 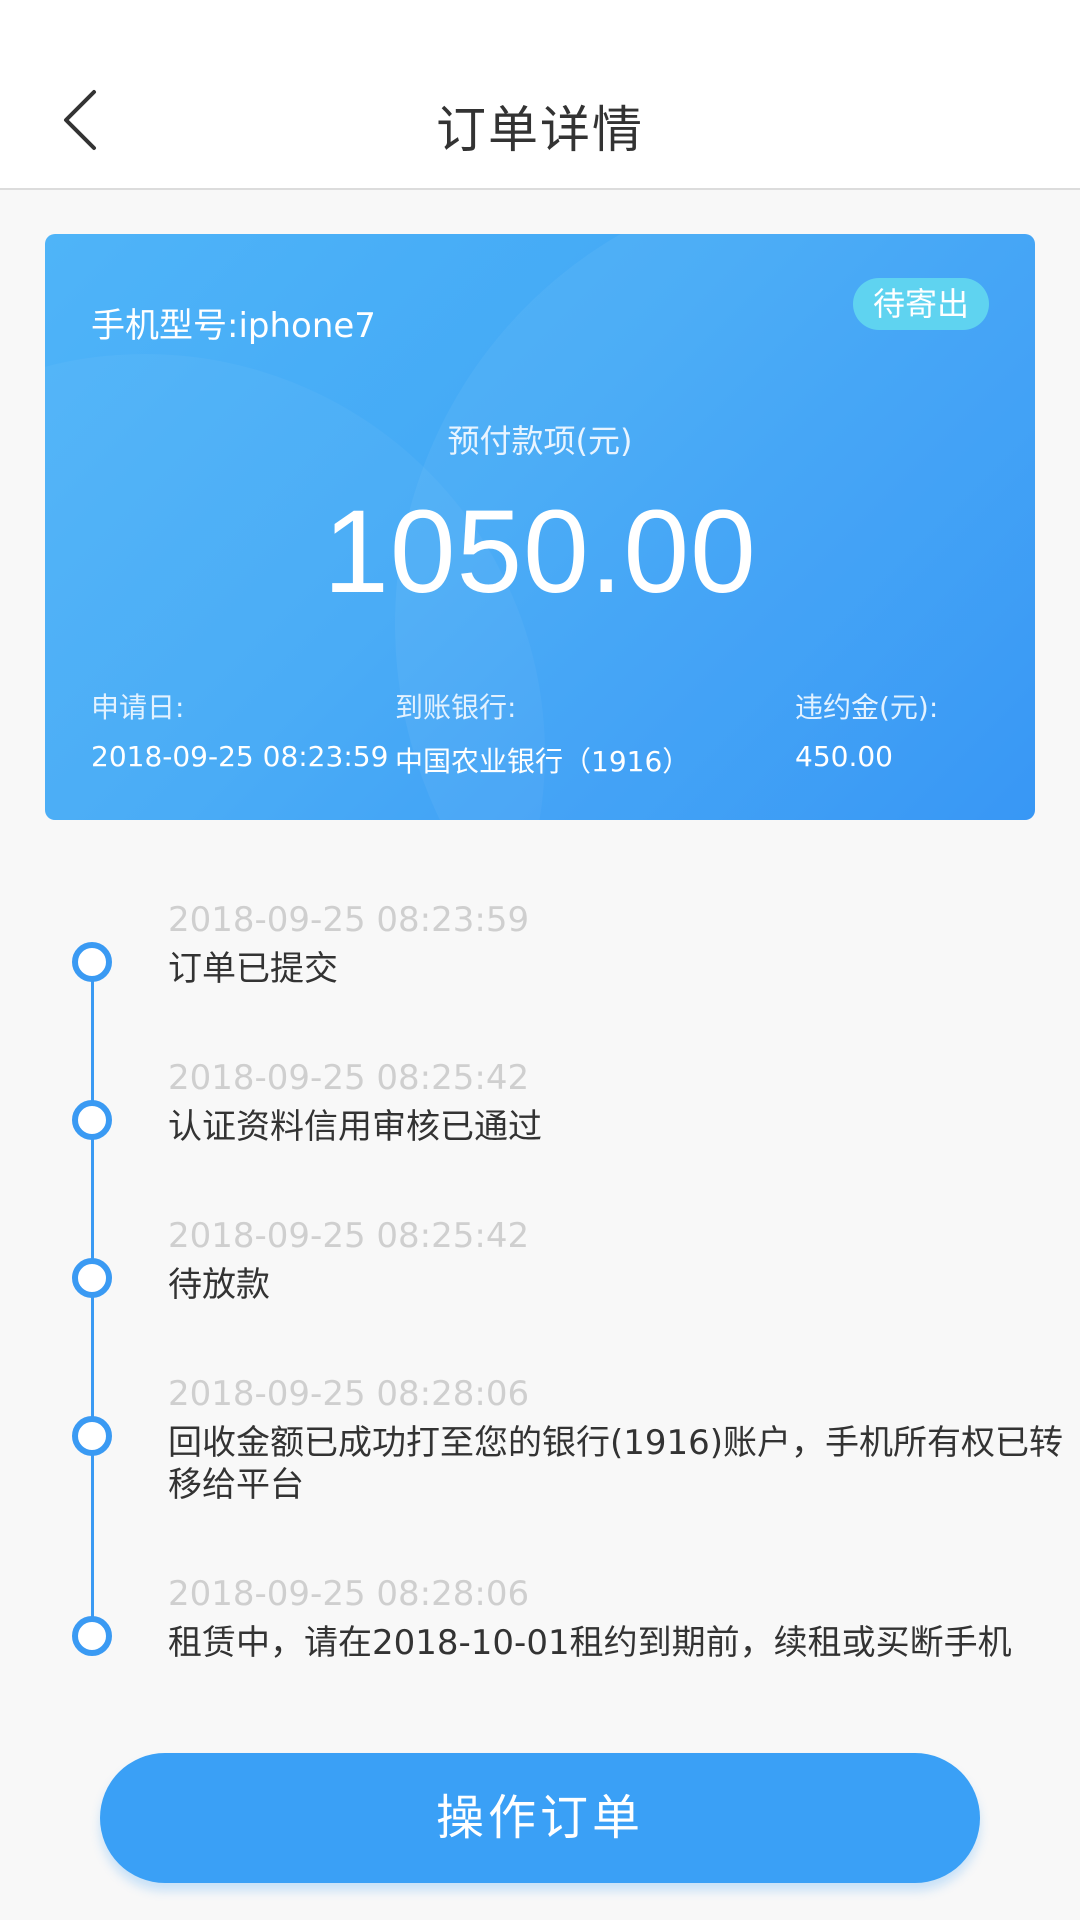 I want to click on apply-date-block: 申请日: 2018-09-25 08:23:59, so click(x=239, y=729).